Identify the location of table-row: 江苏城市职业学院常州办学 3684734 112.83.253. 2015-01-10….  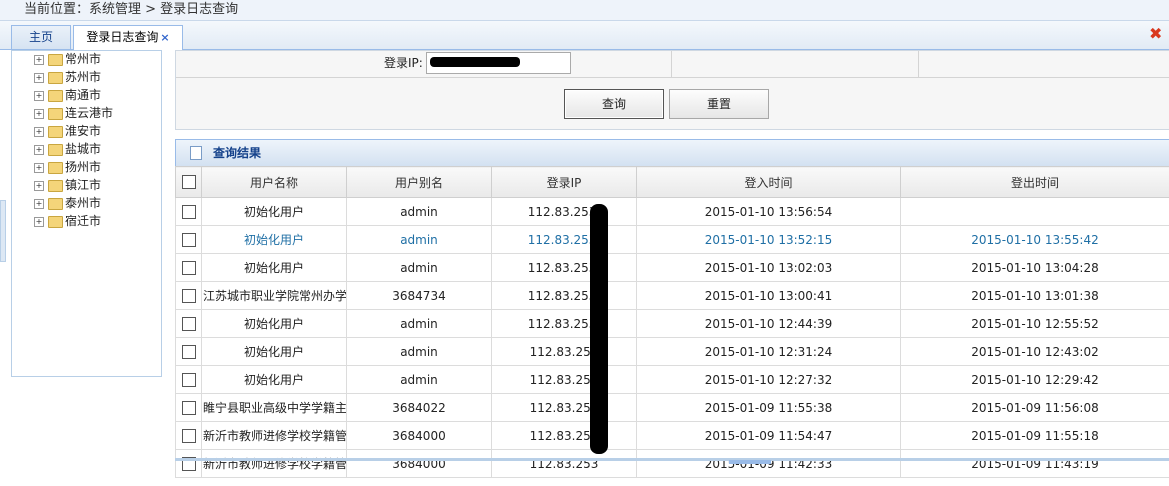
(672, 295).